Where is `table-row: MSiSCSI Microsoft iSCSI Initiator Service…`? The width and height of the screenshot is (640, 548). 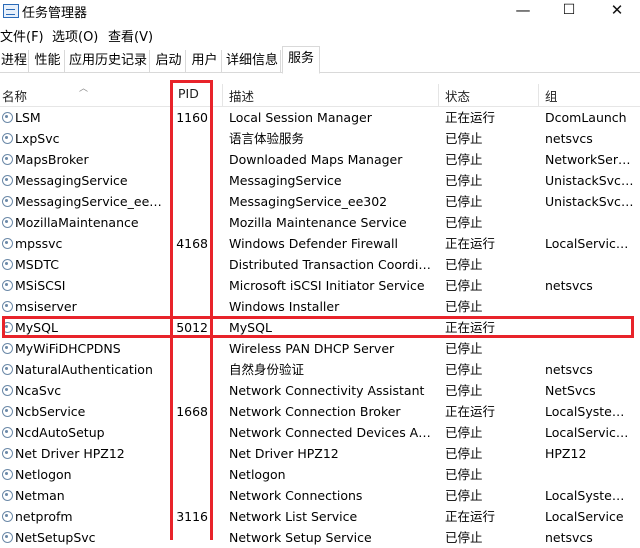 table-row: MSiSCSI Microsoft iSCSI Initiator Service… is located at coordinates (320, 285).